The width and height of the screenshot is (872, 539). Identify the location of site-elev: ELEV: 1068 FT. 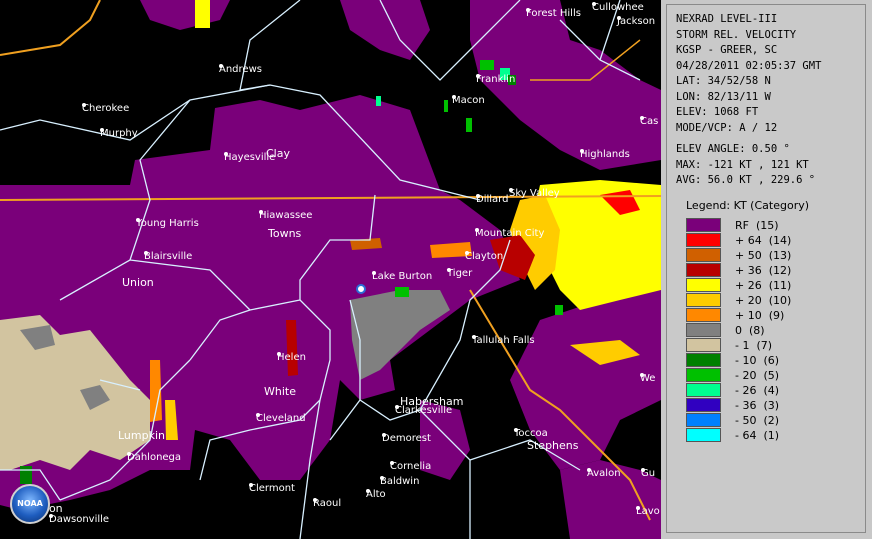
(717, 112).